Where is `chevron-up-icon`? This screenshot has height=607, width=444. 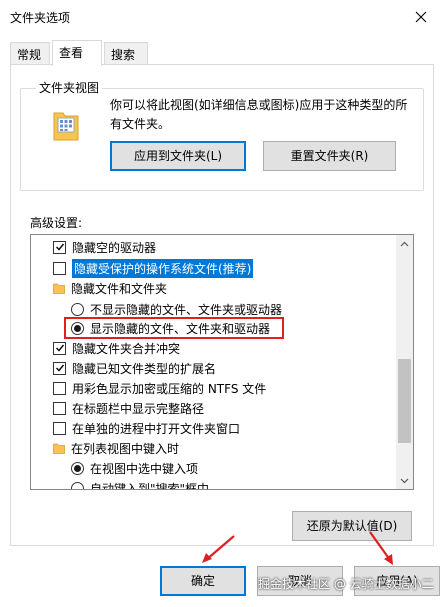 chevron-up-icon is located at coordinates (404, 243).